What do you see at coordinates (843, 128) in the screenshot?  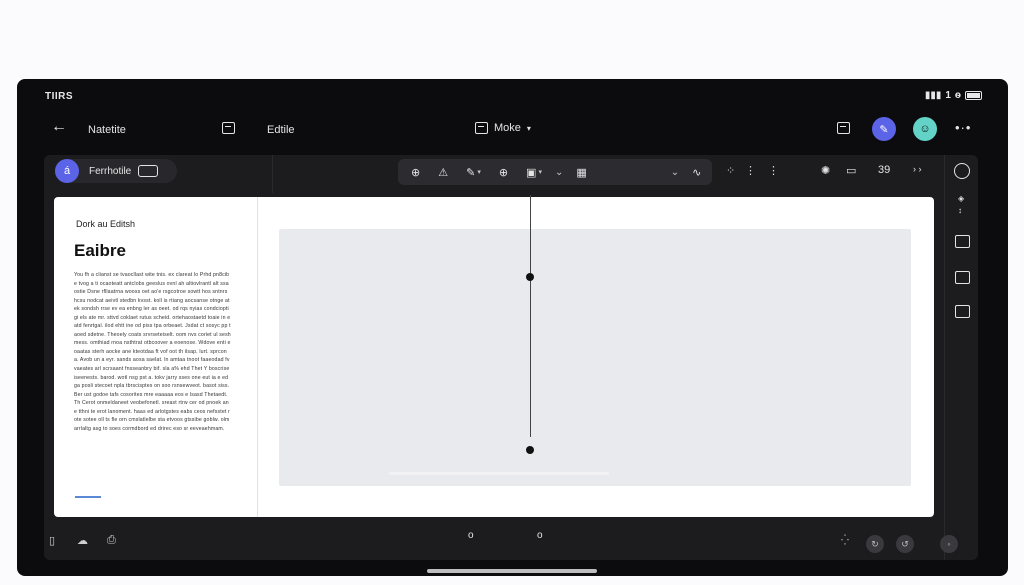 I see `frame-icon` at bounding box center [843, 128].